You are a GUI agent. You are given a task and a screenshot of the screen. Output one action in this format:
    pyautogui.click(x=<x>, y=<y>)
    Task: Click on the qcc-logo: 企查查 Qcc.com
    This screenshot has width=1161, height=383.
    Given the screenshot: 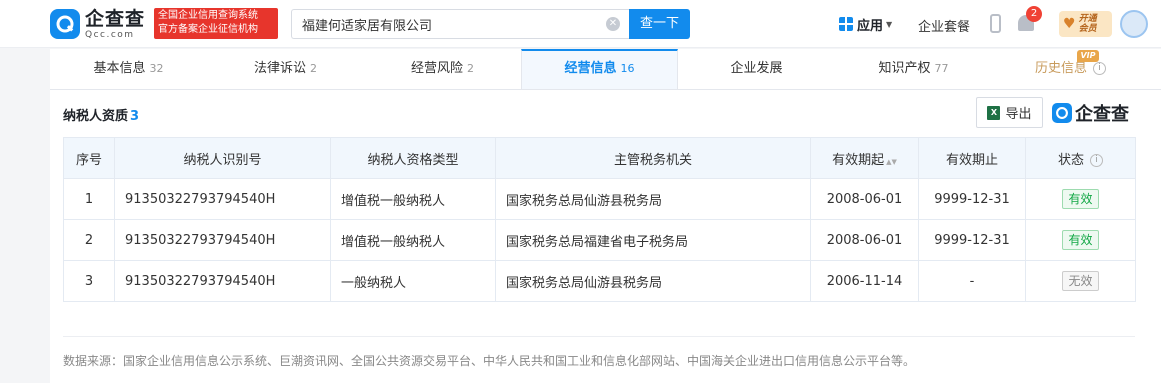 What is the action you would take?
    pyautogui.click(x=97, y=24)
    